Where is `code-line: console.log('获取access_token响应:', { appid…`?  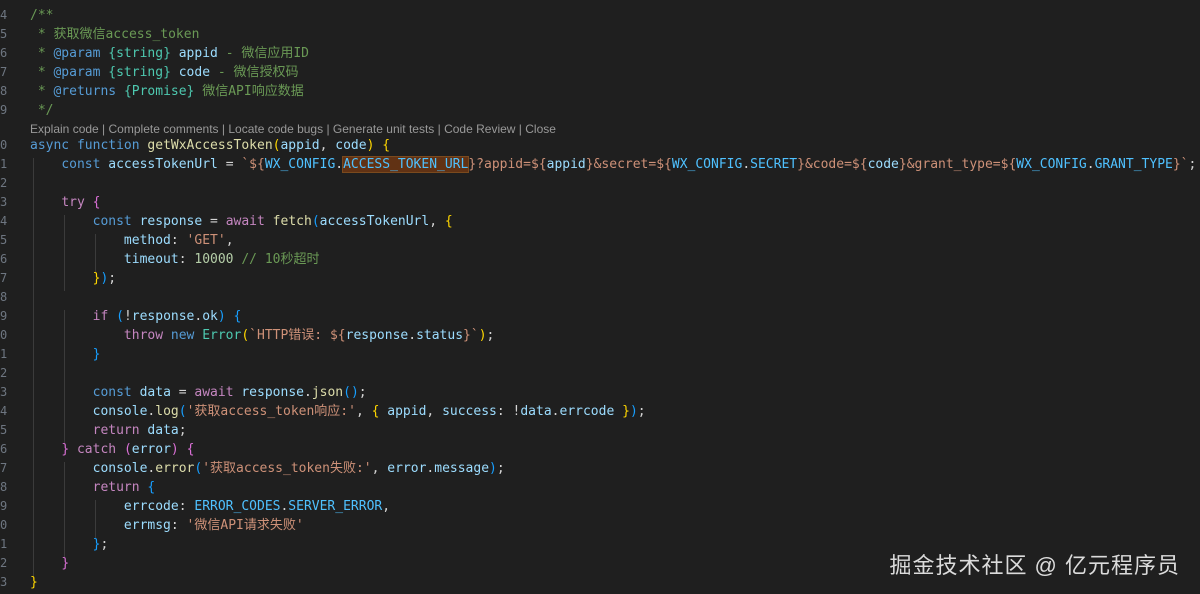 code-line: console.log('获取access_token响应:', { appid… is located at coordinates (369, 411).